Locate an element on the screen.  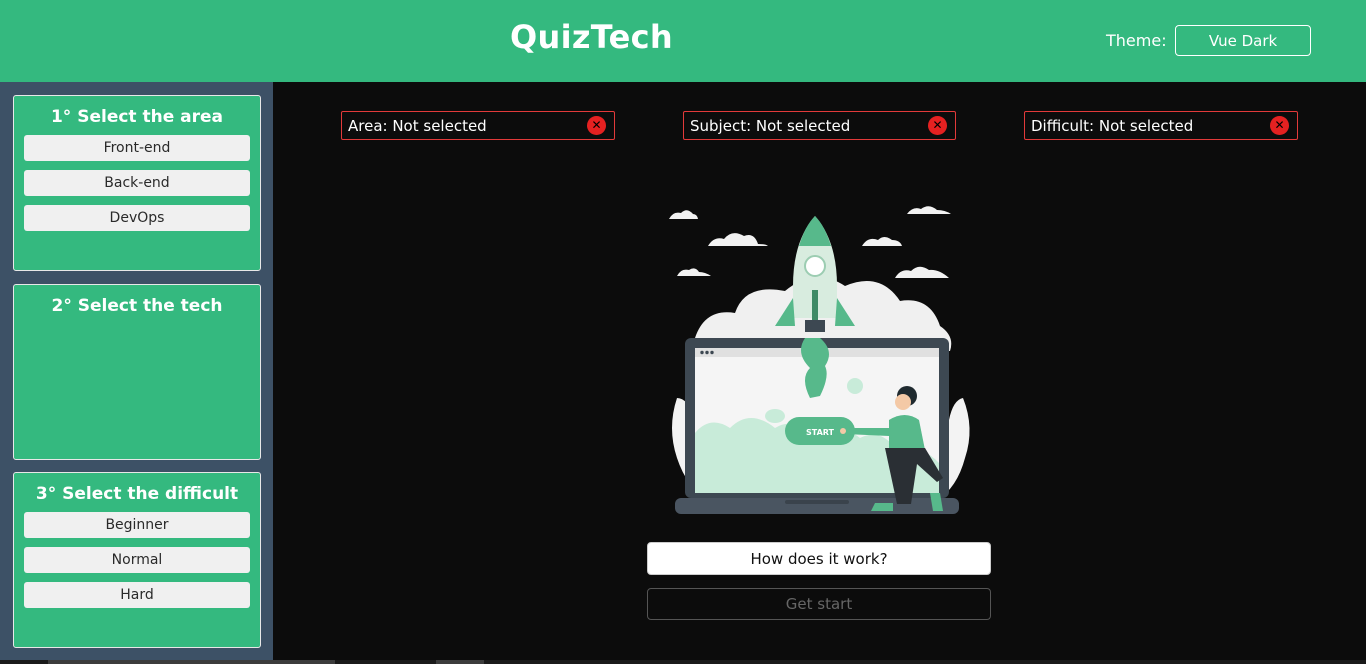
area-option-front-end: Front-end is located at coordinates (137, 148).